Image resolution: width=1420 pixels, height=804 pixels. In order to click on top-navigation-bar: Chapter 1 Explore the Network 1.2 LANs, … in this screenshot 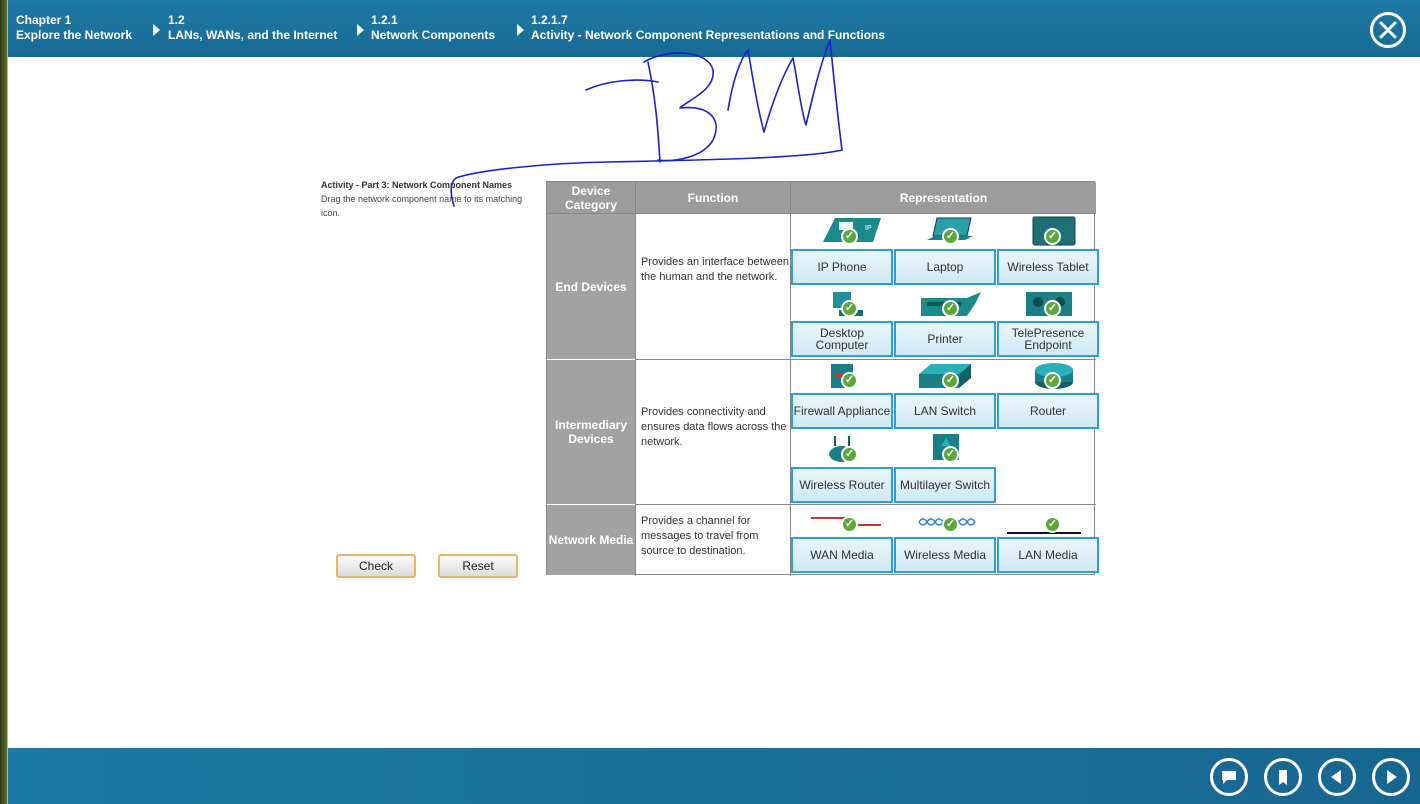, I will do `click(714, 28)`.